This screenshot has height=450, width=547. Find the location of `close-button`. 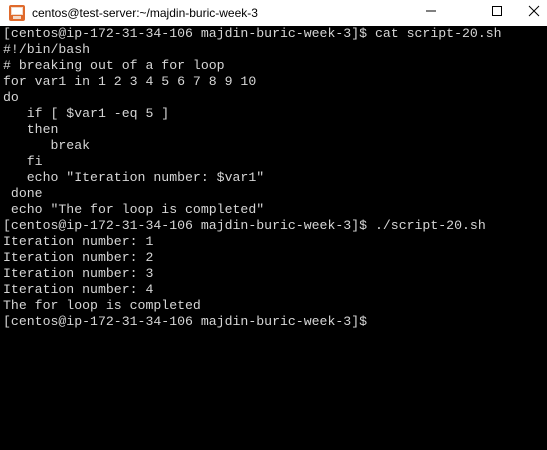

close-button is located at coordinates (533, 13).